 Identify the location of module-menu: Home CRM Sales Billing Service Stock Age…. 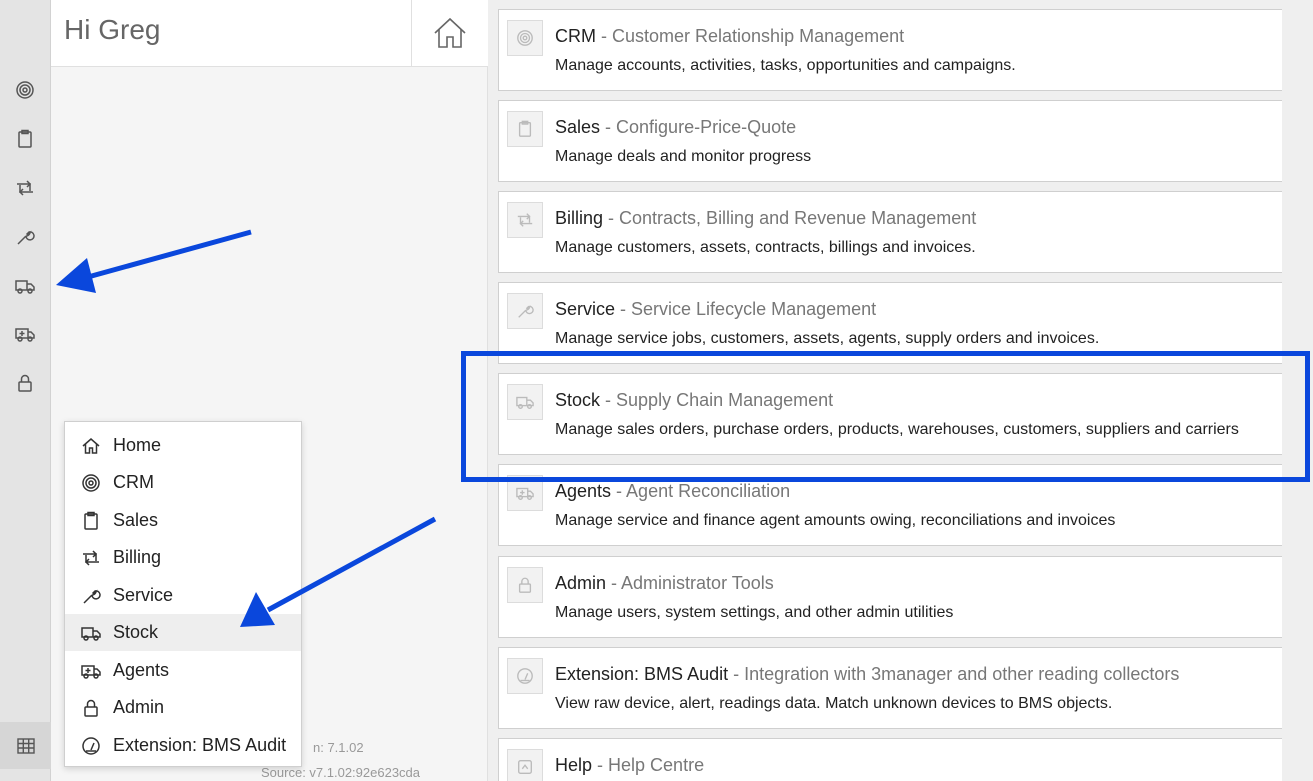
(183, 594).